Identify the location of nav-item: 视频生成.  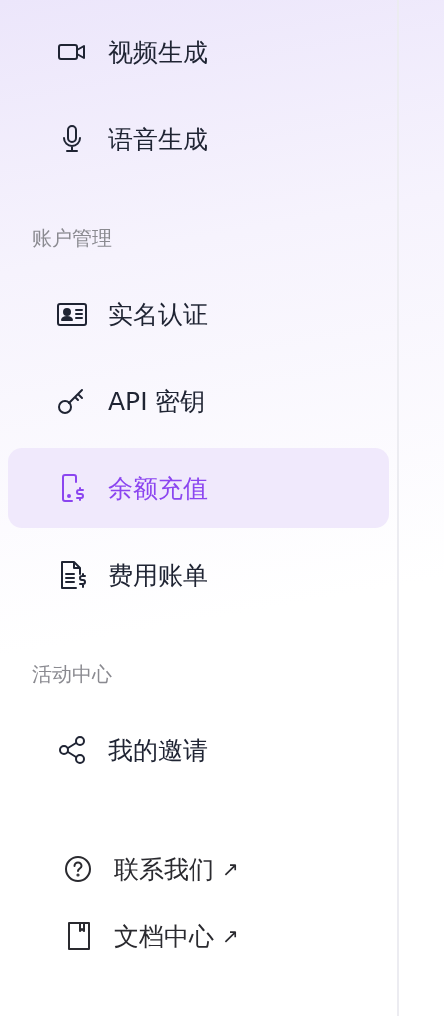
(198, 52).